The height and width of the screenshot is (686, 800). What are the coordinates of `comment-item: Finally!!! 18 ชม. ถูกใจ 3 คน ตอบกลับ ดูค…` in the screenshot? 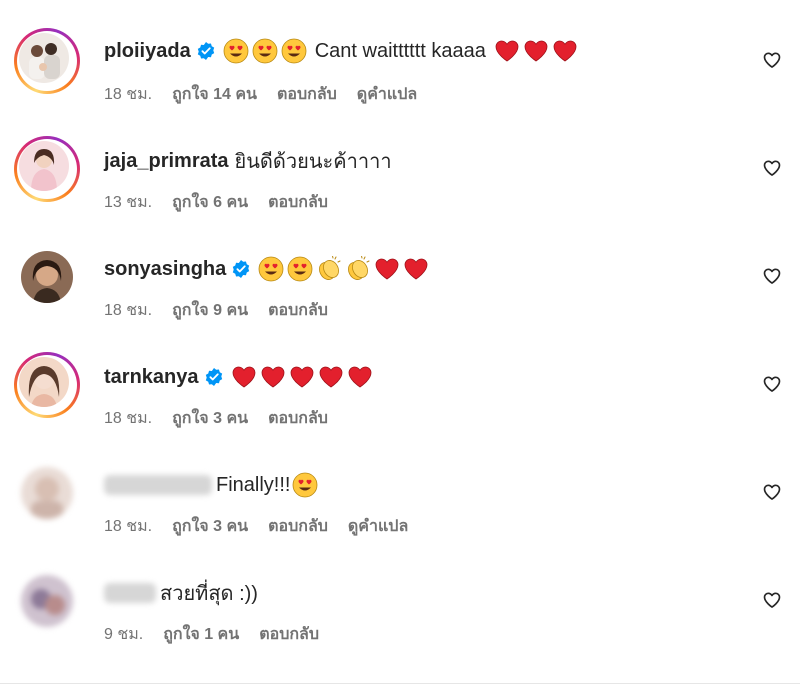 It's located at (400, 510).